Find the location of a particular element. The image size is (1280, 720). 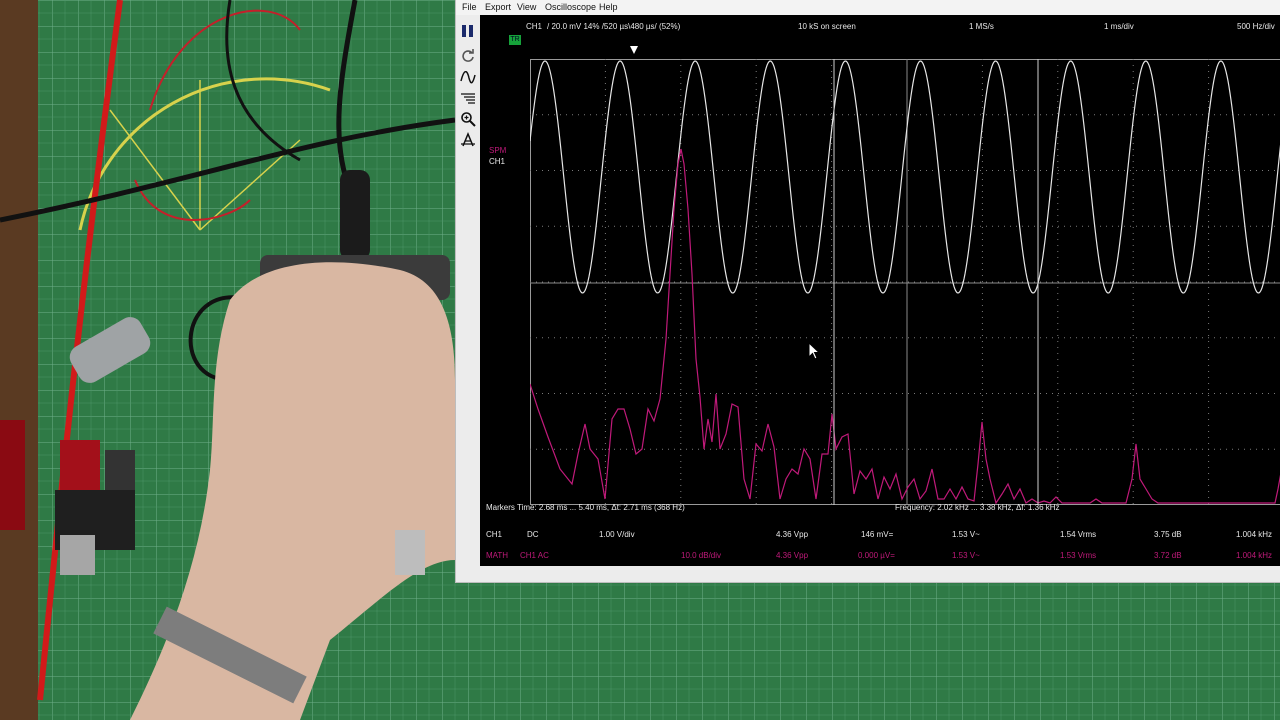

meas-math-scale: 10.0 dB/div is located at coordinates (701, 555).